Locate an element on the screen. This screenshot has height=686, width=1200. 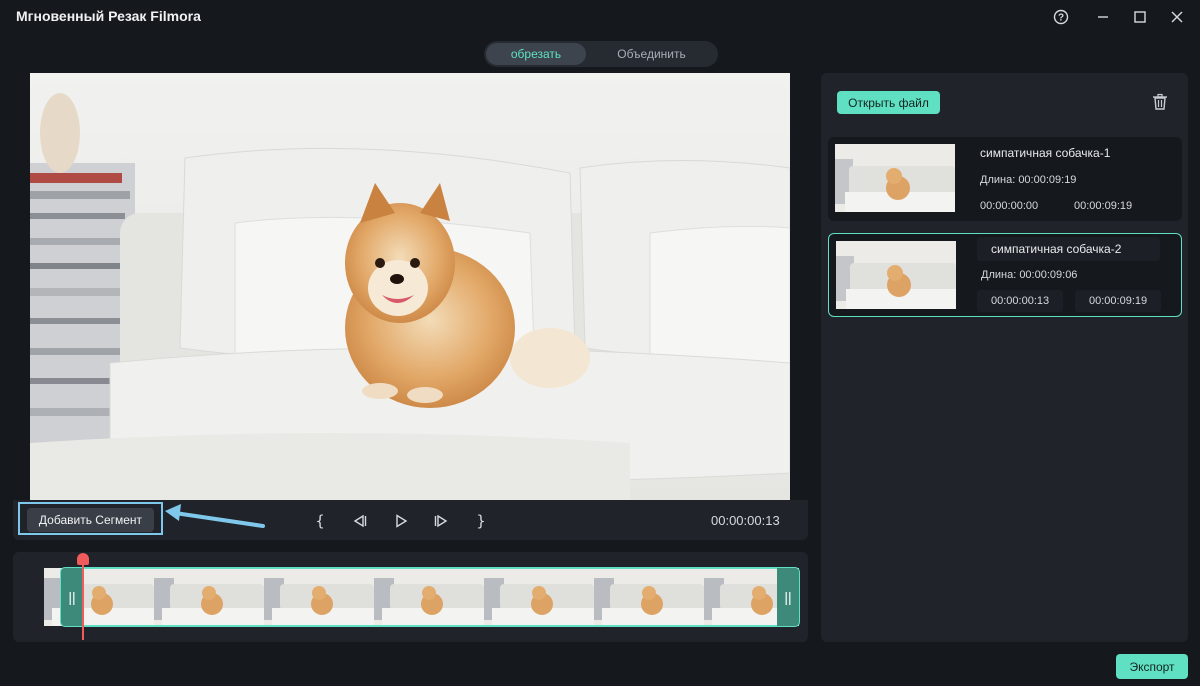
clip-name: симпатичная собачка-1 is located at coordinates (1045, 153).